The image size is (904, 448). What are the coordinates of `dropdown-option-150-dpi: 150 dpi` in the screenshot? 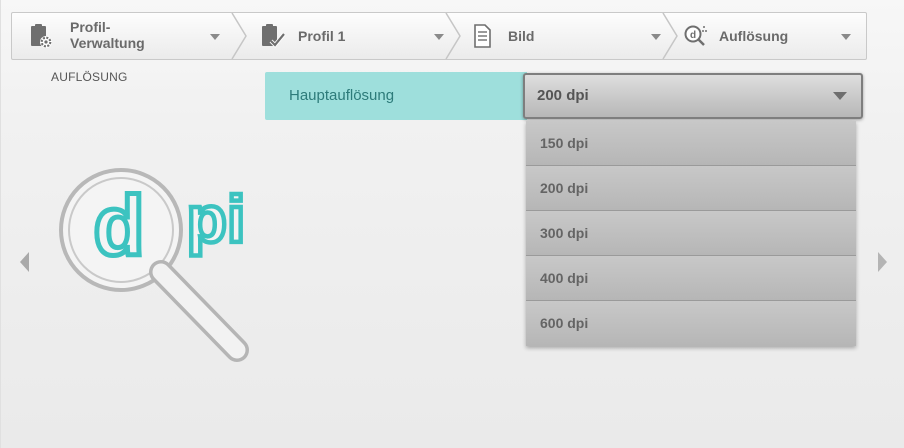 It's located at (691, 143).